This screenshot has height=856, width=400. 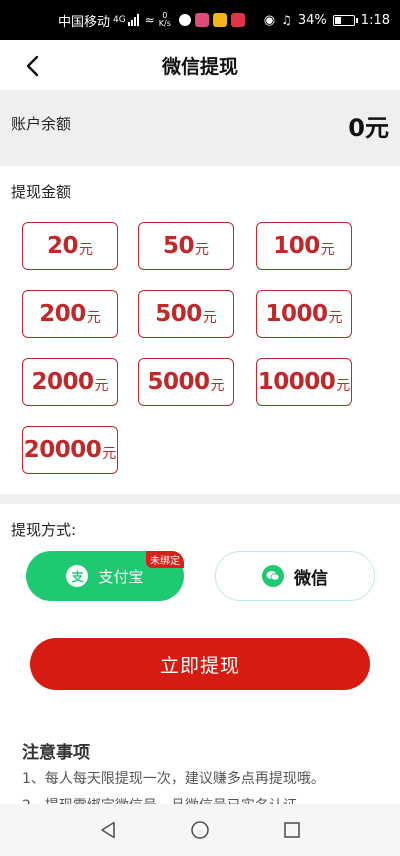 I want to click on qq-icon, so click(x=184, y=20).